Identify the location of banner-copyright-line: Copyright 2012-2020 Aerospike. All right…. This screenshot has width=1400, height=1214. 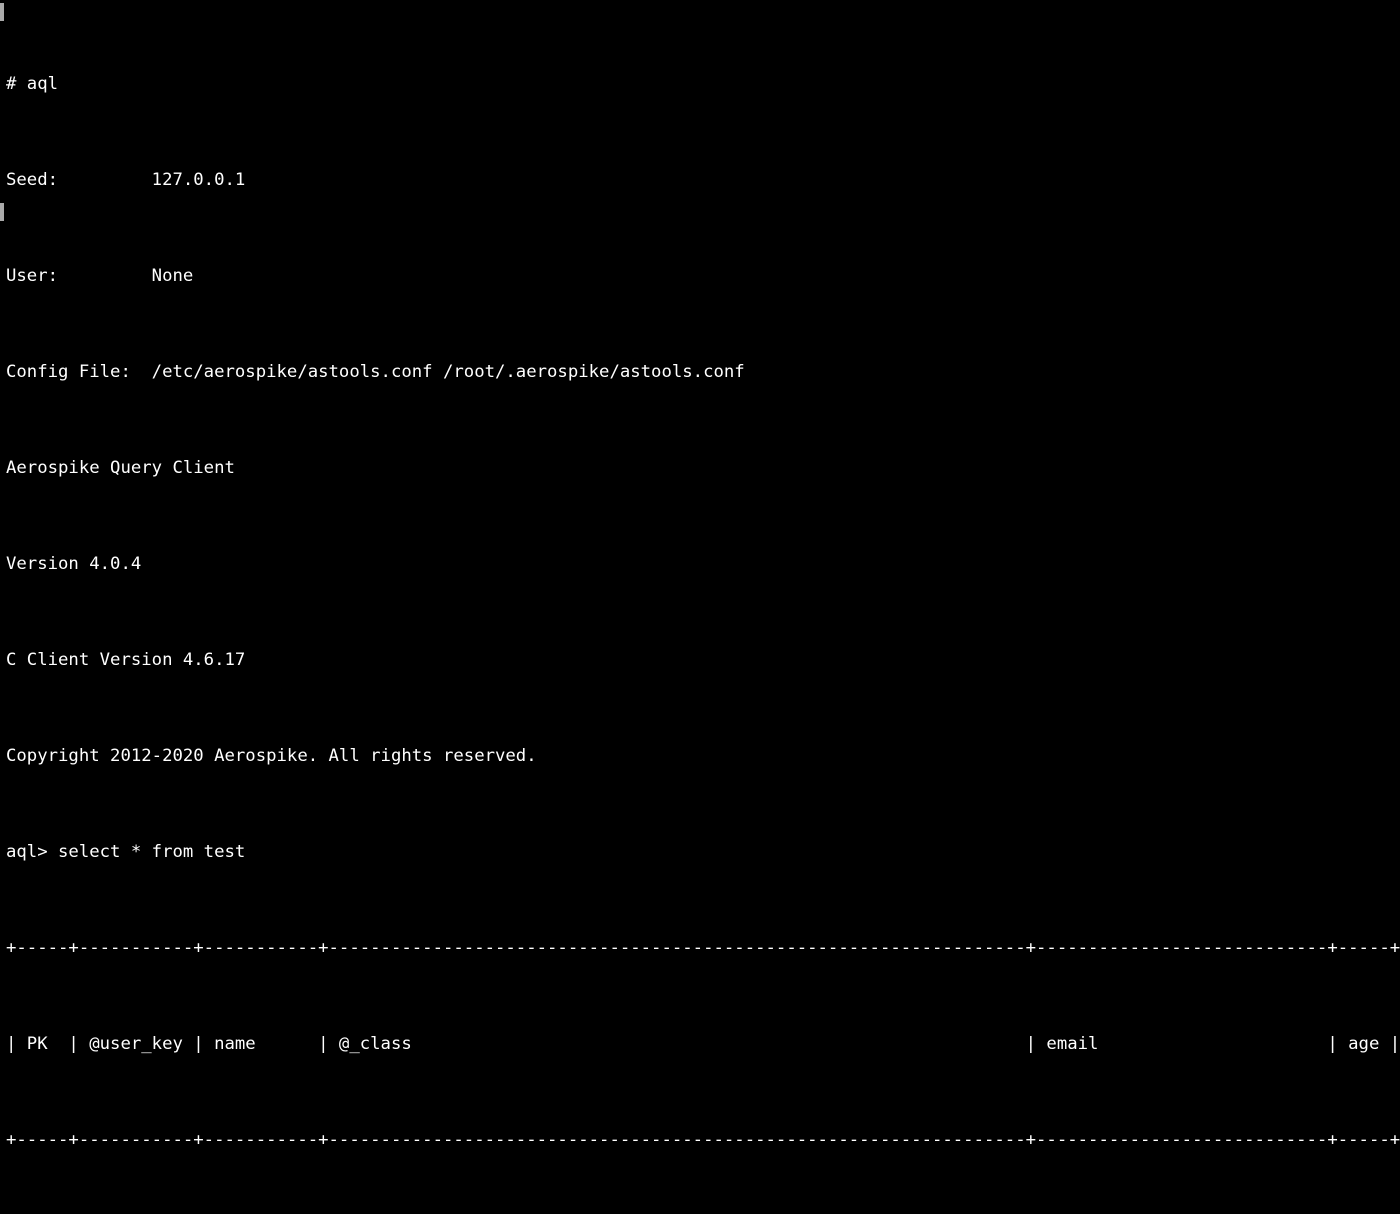
(271, 756).